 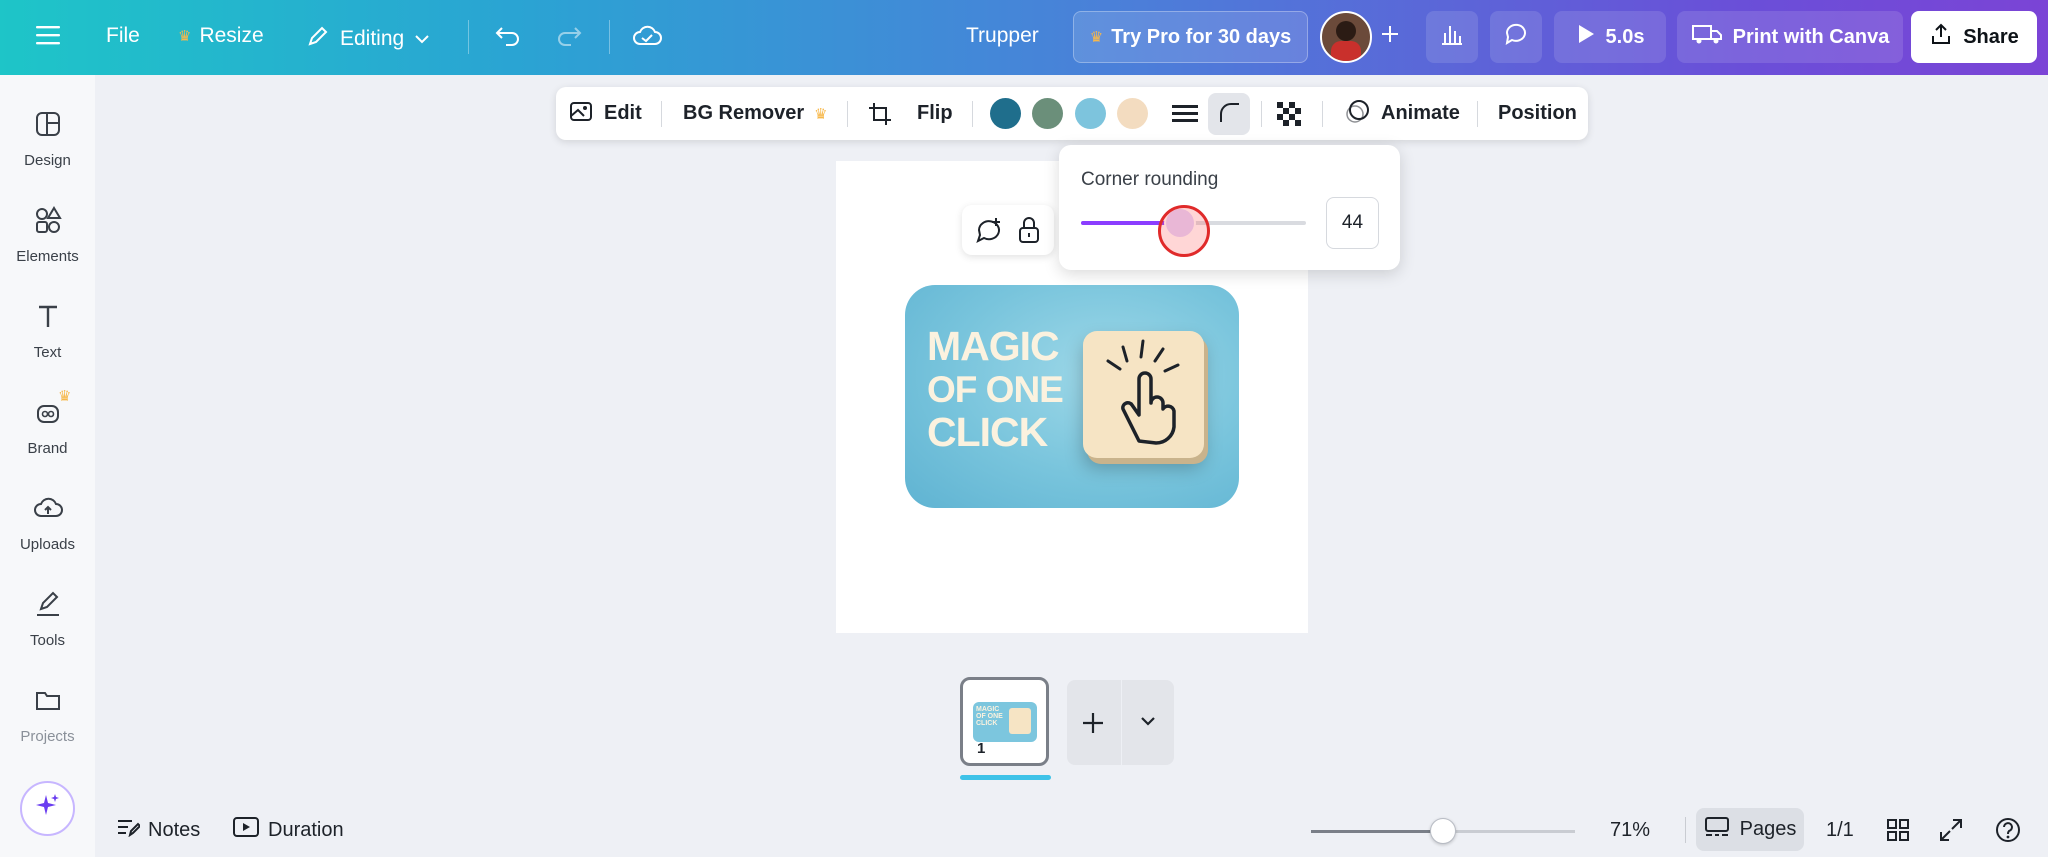 I want to click on lock-icon, so click(x=1029, y=232).